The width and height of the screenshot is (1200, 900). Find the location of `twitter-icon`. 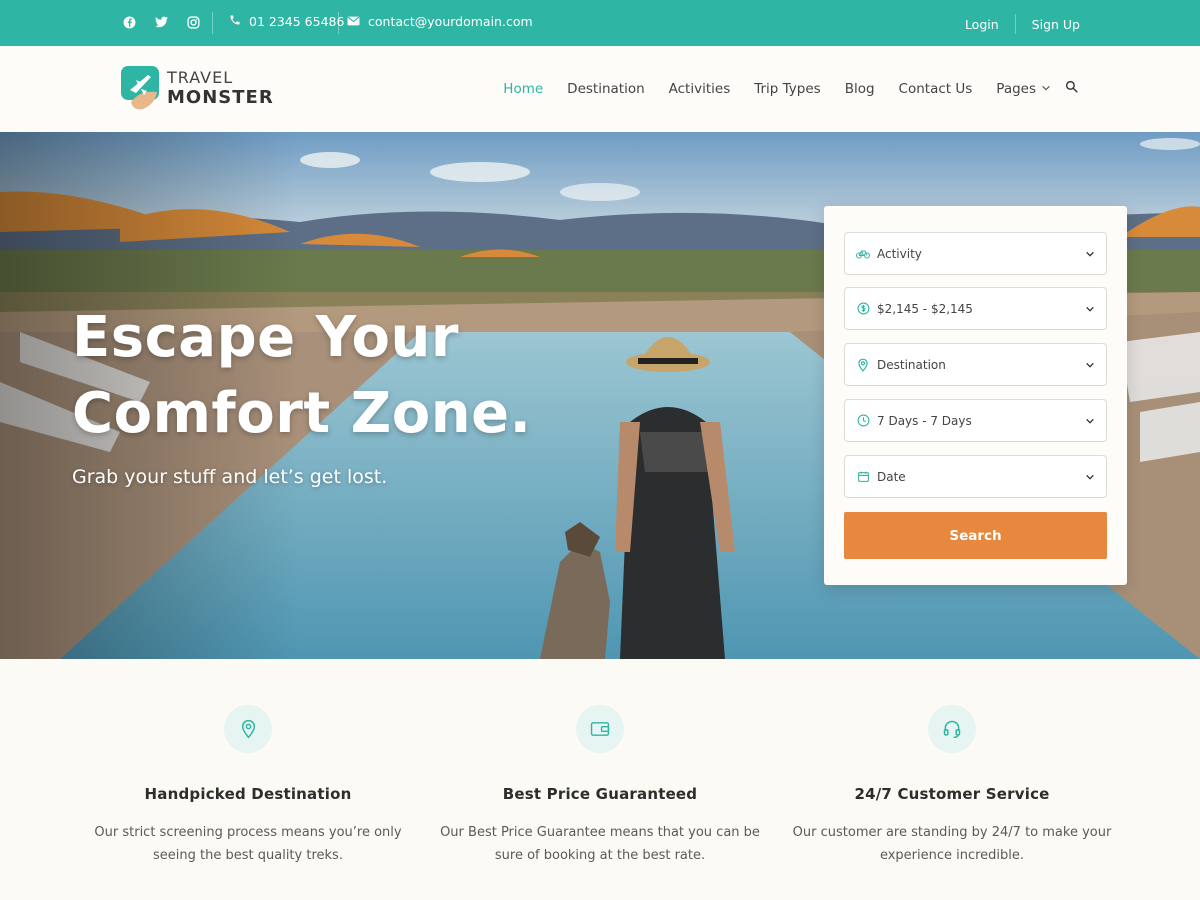

twitter-icon is located at coordinates (161, 22).